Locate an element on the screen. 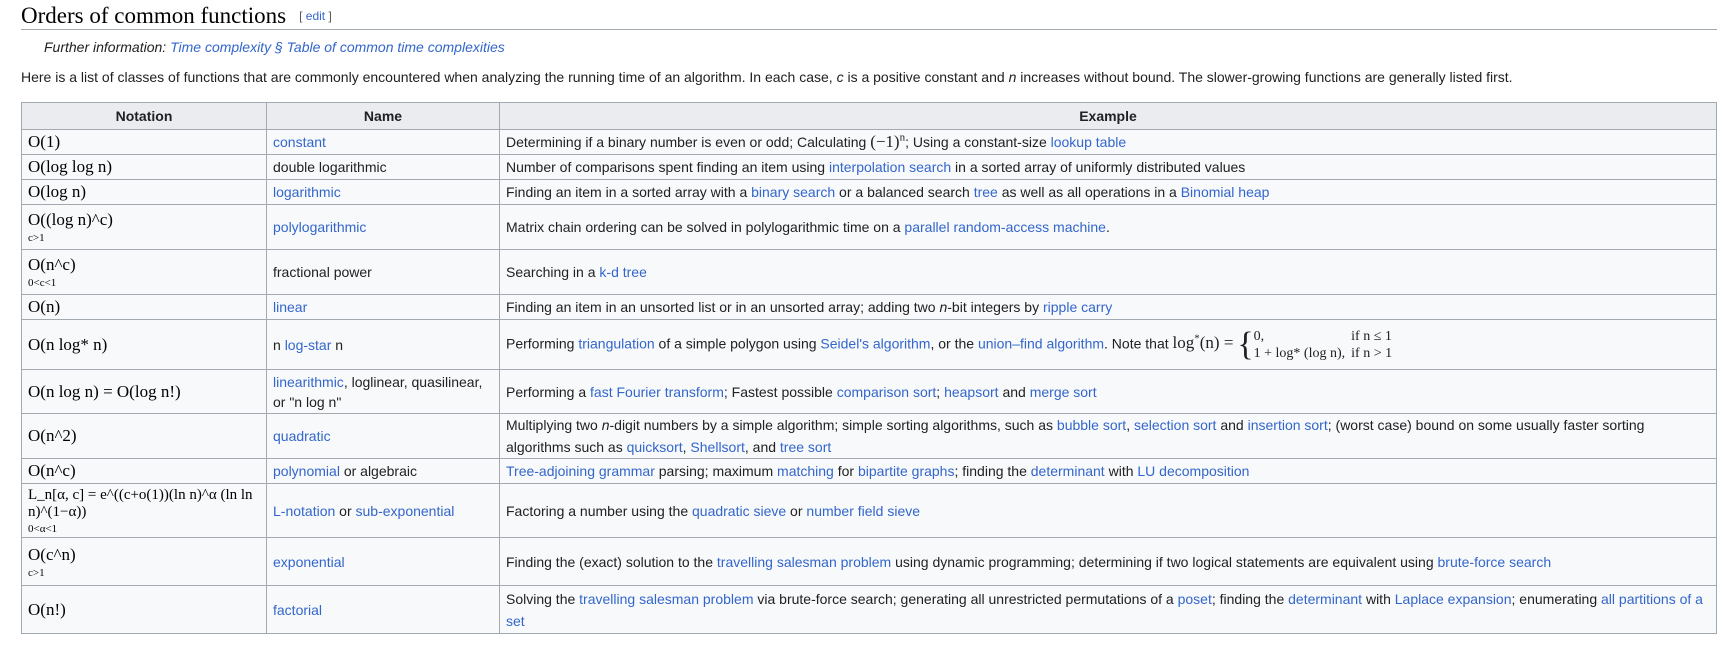 This screenshot has width=1726, height=671. example-link: binary search is located at coordinates (793, 192).